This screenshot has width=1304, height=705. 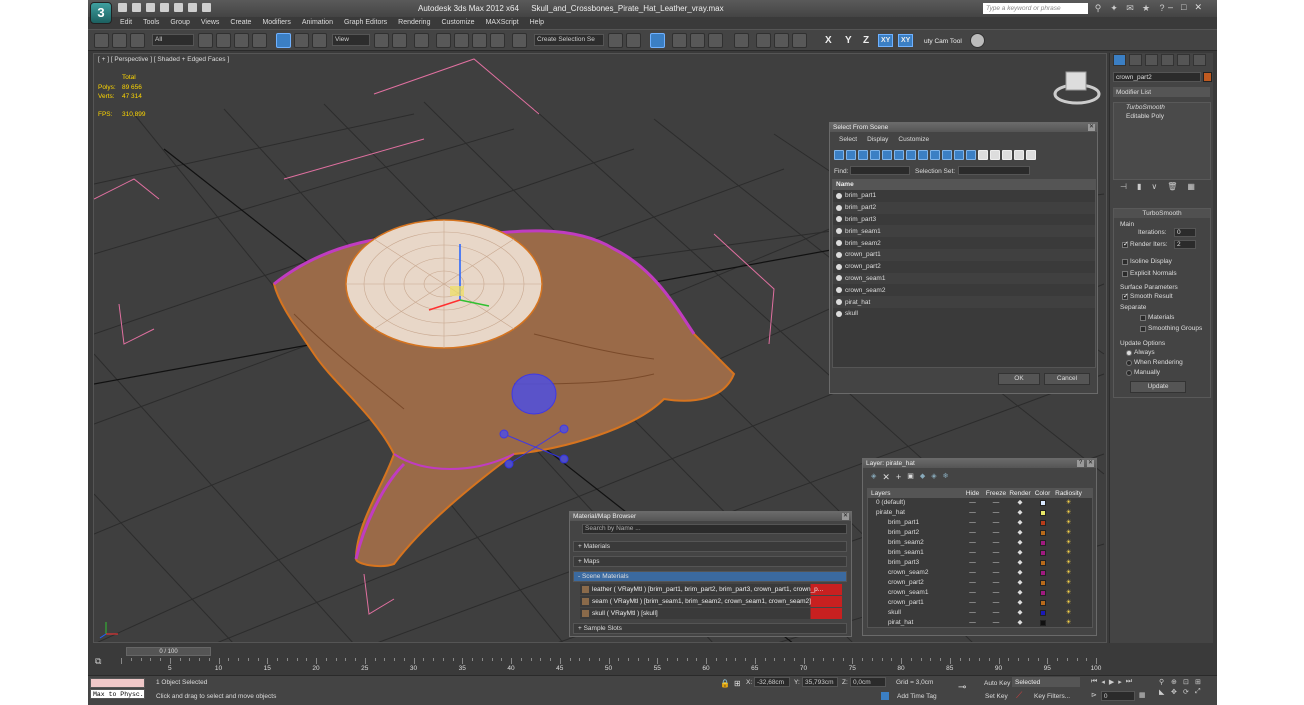 What do you see at coordinates (697, 40) in the screenshot?
I see `curve-editor-icon` at bounding box center [697, 40].